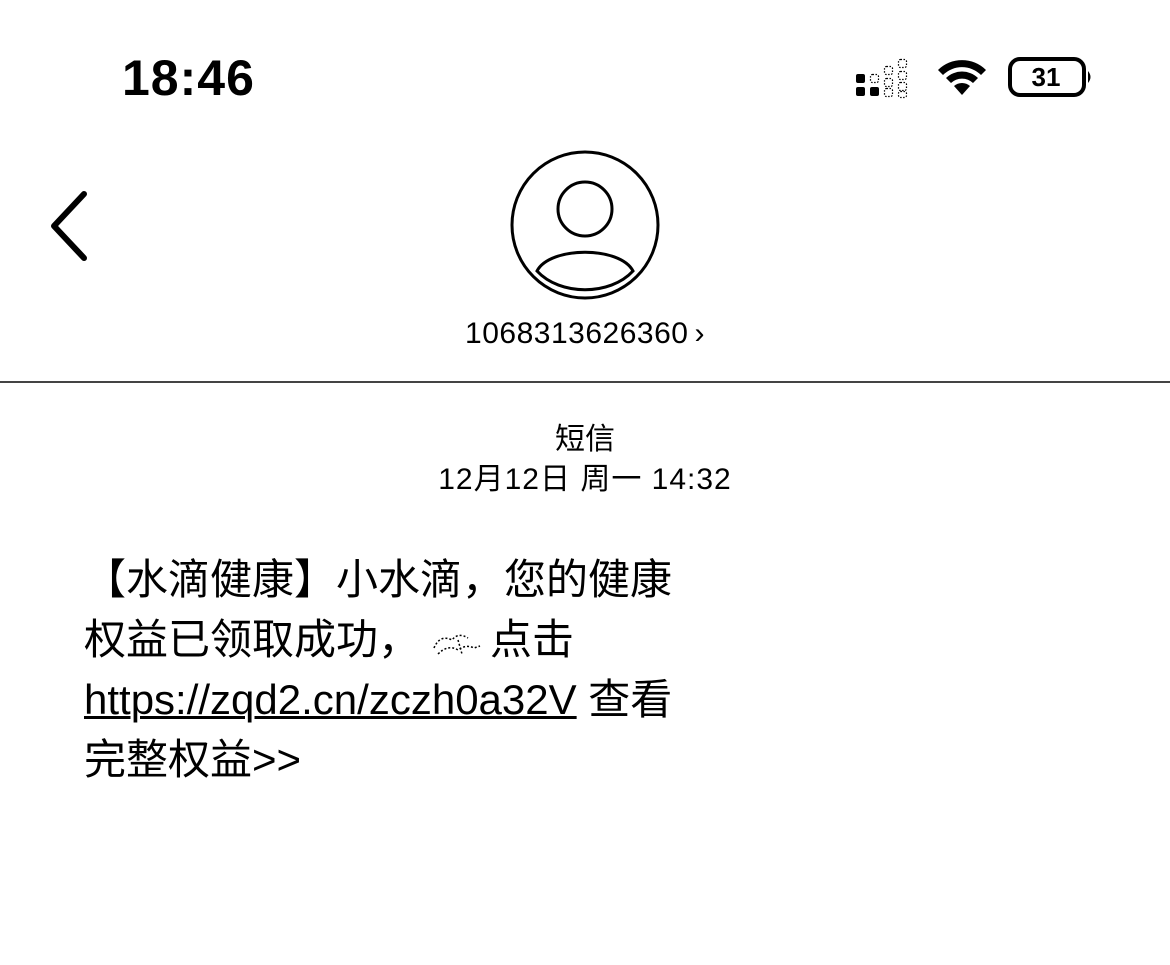 The width and height of the screenshot is (1170, 965). What do you see at coordinates (1046, 77) in the screenshot?
I see `battery-level: 31` at bounding box center [1046, 77].